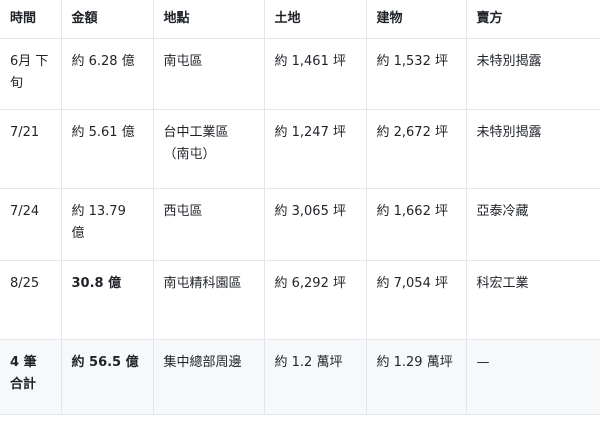 The height and width of the screenshot is (437, 600). What do you see at coordinates (31, 377) in the screenshot?
I see `cell-time: 4 筆 合計` at bounding box center [31, 377].